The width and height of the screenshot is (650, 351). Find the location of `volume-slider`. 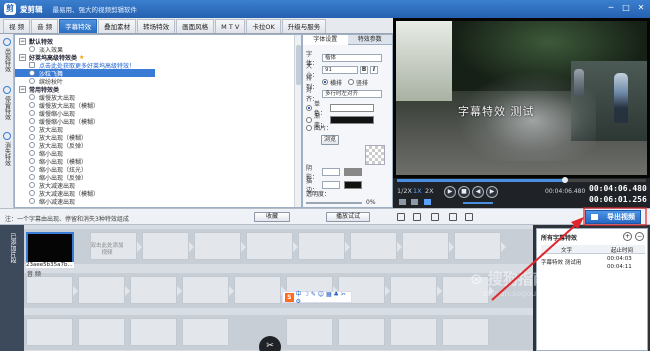

volume-slider is located at coordinates (478, 203).